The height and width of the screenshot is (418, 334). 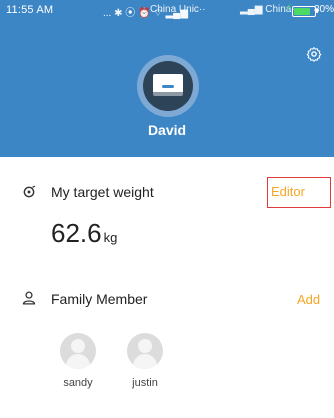 I want to click on weight-unit: kg, so click(x=110, y=237).